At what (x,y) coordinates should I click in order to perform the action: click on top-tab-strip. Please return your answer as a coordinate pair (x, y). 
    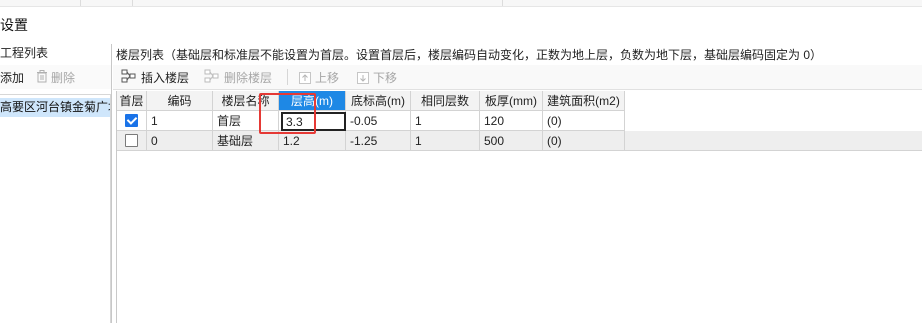
    Looking at the image, I should click on (461, 3).